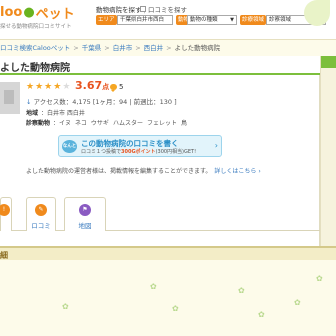 Image resolution: width=336 pixels, height=336 pixels. What do you see at coordinates (41, 210) in the screenshot?
I see `pencil-icon: ✎` at bounding box center [41, 210].